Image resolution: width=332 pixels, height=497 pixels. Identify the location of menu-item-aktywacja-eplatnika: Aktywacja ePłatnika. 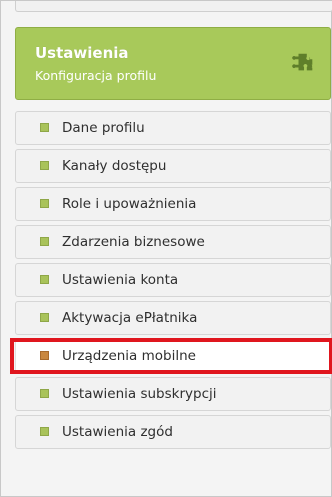
(173, 318).